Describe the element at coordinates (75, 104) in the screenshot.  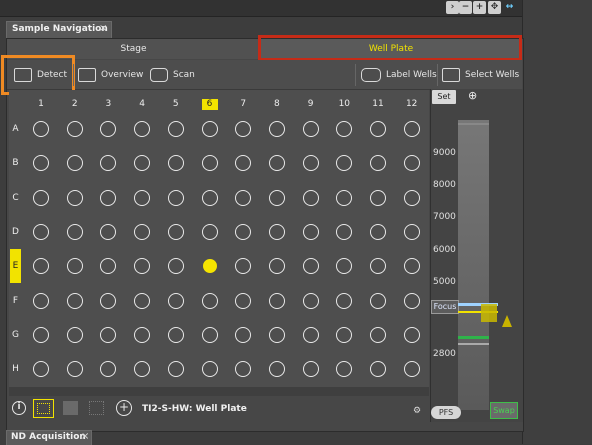
I see `column-header: 2` at that location.